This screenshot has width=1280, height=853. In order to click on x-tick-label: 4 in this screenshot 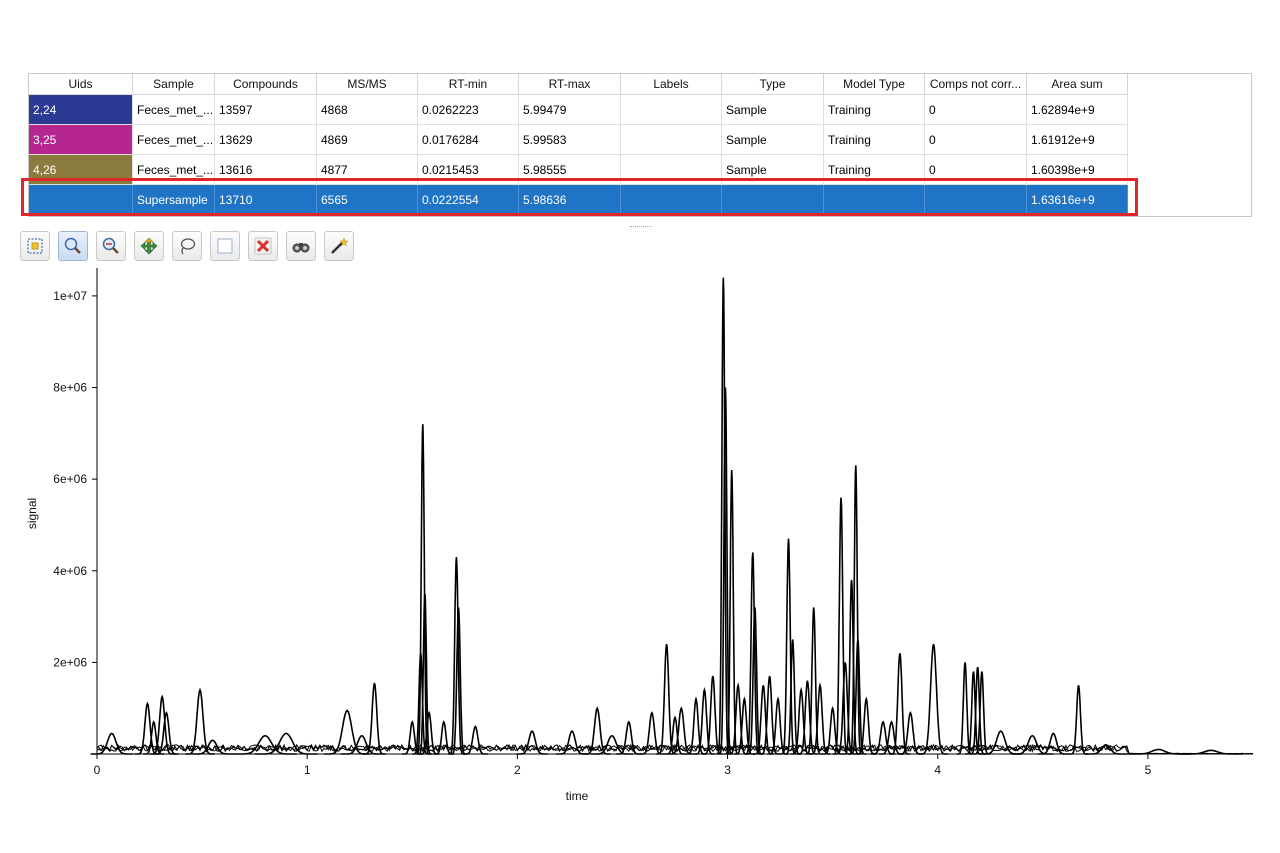, I will do `click(937, 770)`.